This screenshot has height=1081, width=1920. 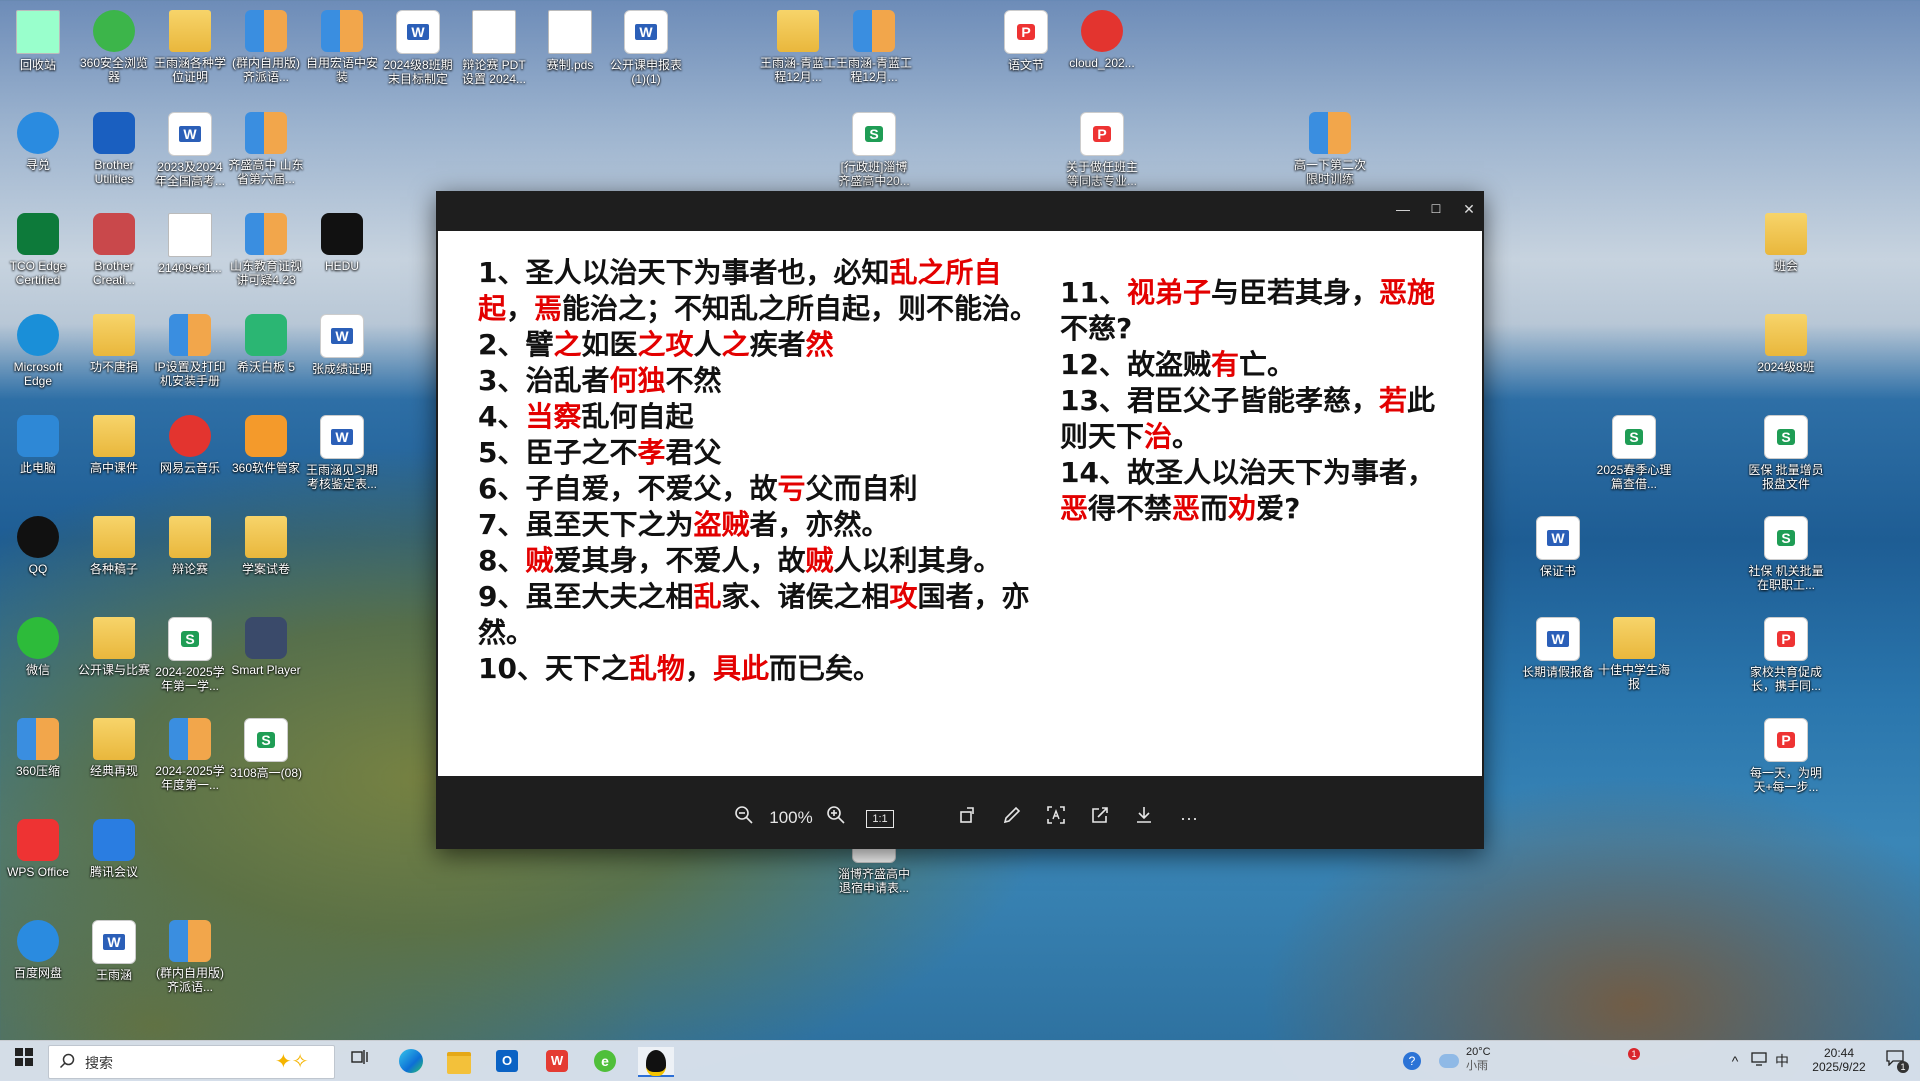 What do you see at coordinates (38, 948) in the screenshot?
I see `desktop-icon: 百度网盘` at bounding box center [38, 948].